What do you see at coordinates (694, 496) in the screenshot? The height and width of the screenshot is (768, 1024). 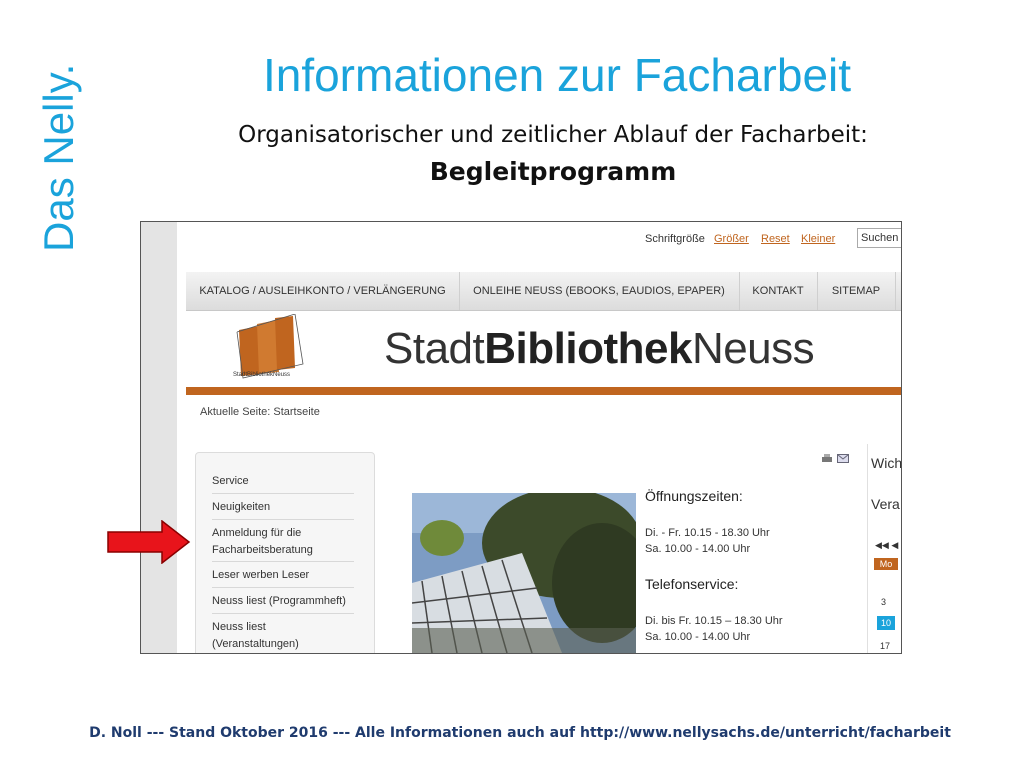 I see `opening-hours-title: Öffnungszeiten:` at bounding box center [694, 496].